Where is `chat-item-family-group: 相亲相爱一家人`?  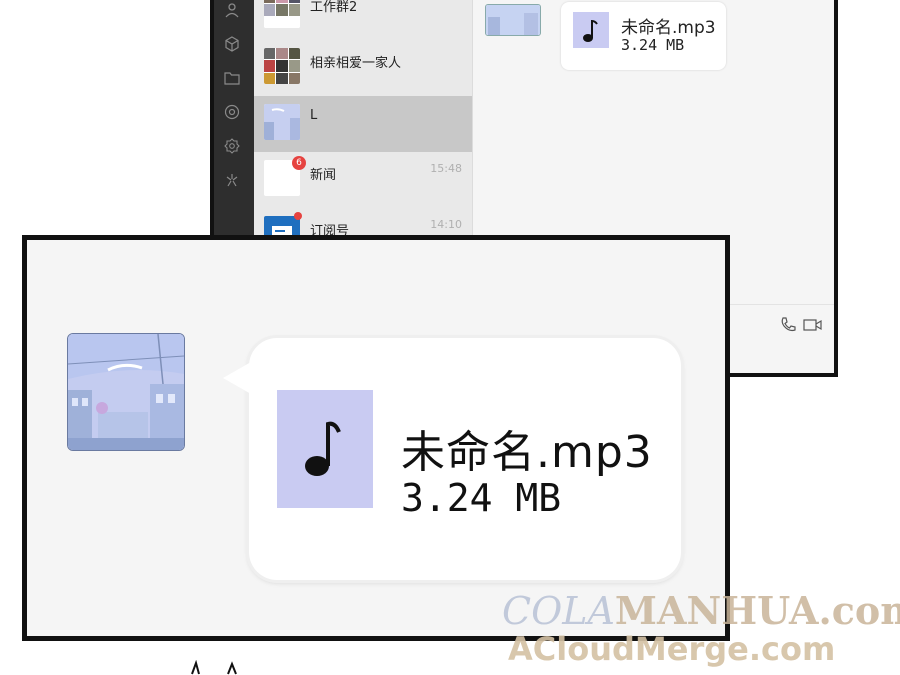
chat-item-family-group: 相亲相爱一家人 is located at coordinates (363, 68).